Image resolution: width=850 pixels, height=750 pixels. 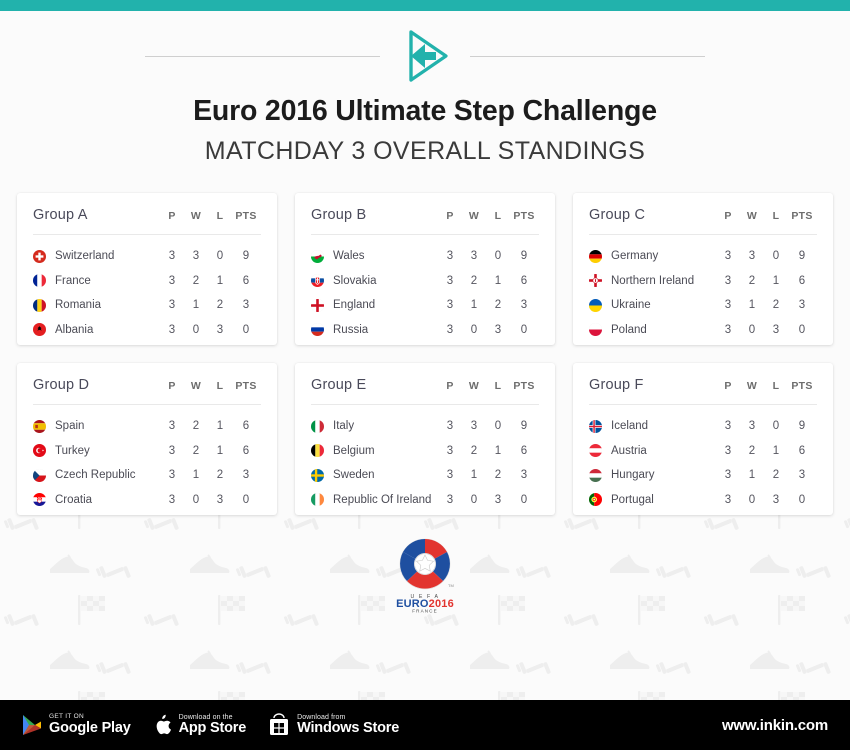 What do you see at coordinates (39, 281) in the screenshot?
I see `flag-icon-france` at bounding box center [39, 281].